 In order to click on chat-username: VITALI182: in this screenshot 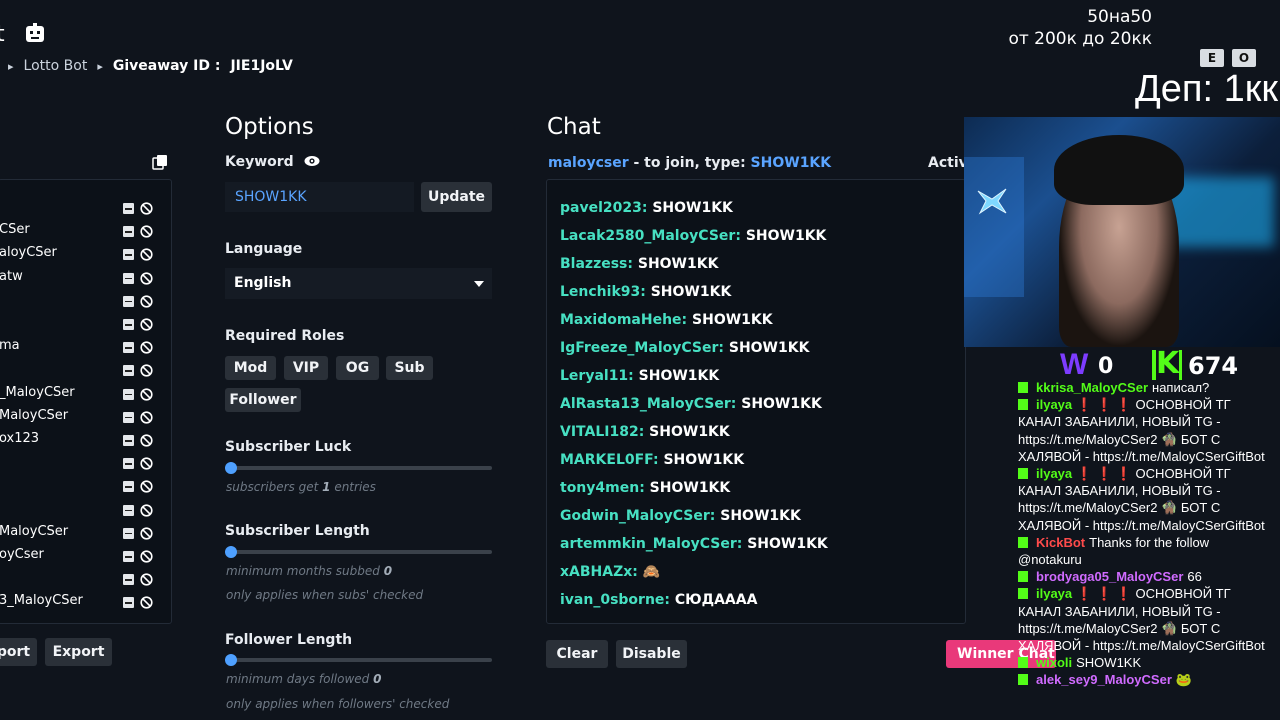, I will do `click(602, 432)`.